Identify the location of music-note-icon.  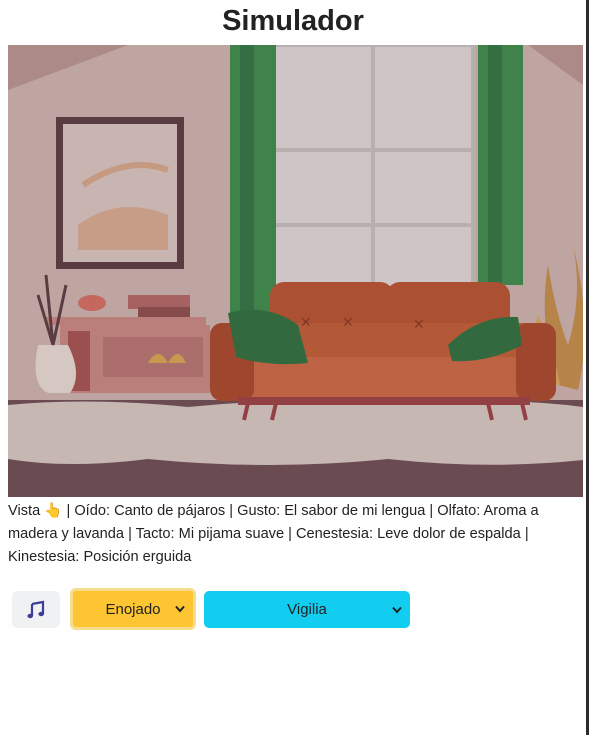
(36, 609).